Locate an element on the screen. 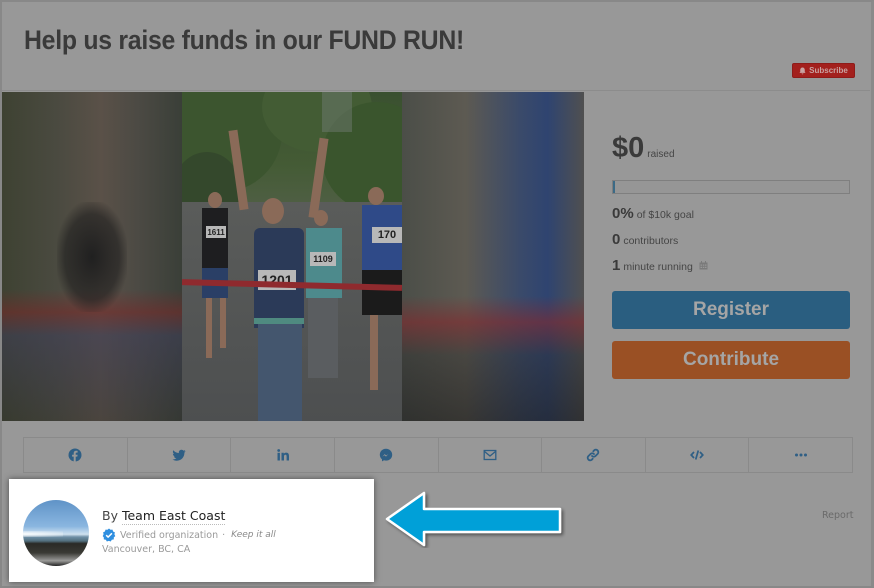 This screenshot has height=588, width=874. report-link: Report is located at coordinates (838, 515).